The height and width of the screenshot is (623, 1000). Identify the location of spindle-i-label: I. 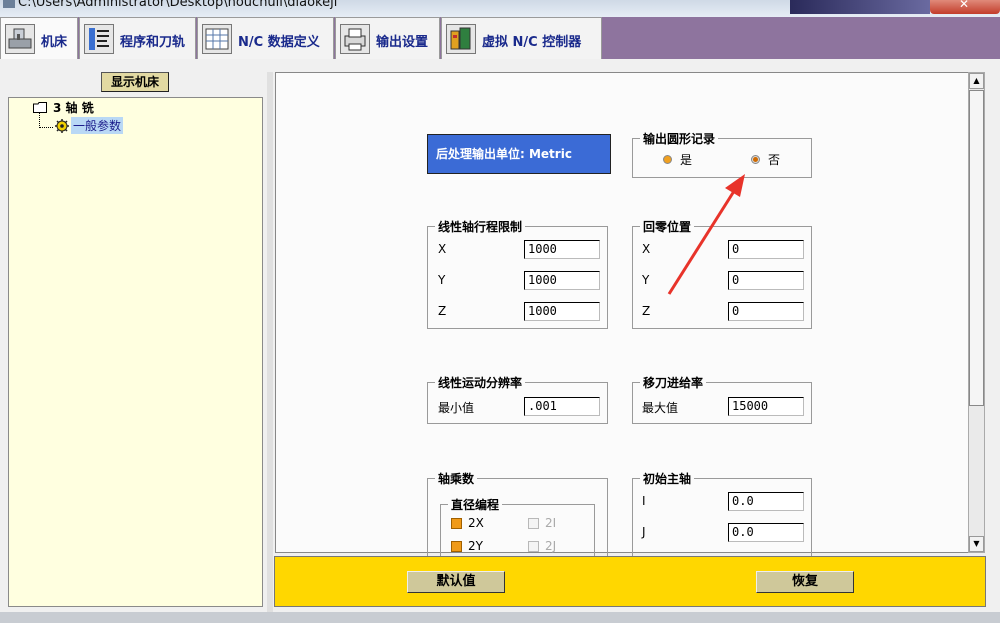
(644, 501).